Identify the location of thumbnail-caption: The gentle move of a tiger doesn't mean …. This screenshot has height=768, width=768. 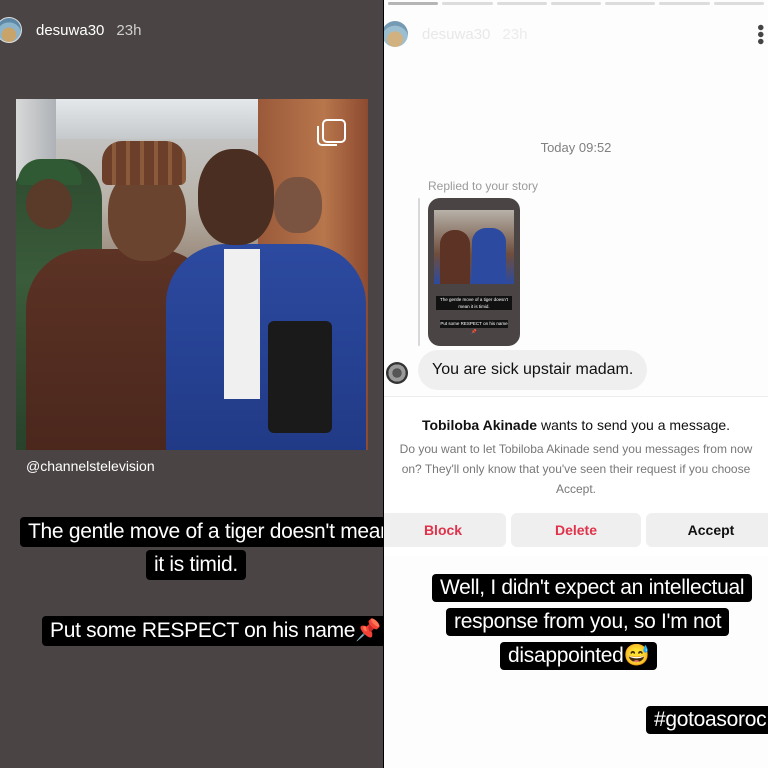
(474, 303).